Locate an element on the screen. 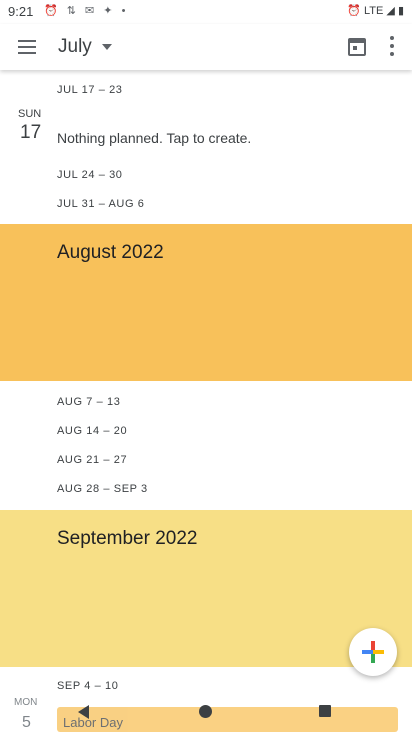  system-nav-bar is located at coordinates (206, 714).